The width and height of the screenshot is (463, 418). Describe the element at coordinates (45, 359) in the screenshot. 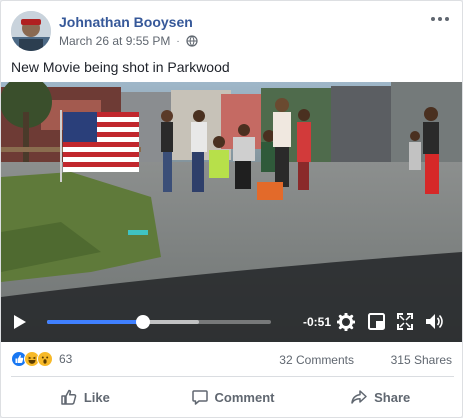

I see `wow-reaction-icon` at that location.